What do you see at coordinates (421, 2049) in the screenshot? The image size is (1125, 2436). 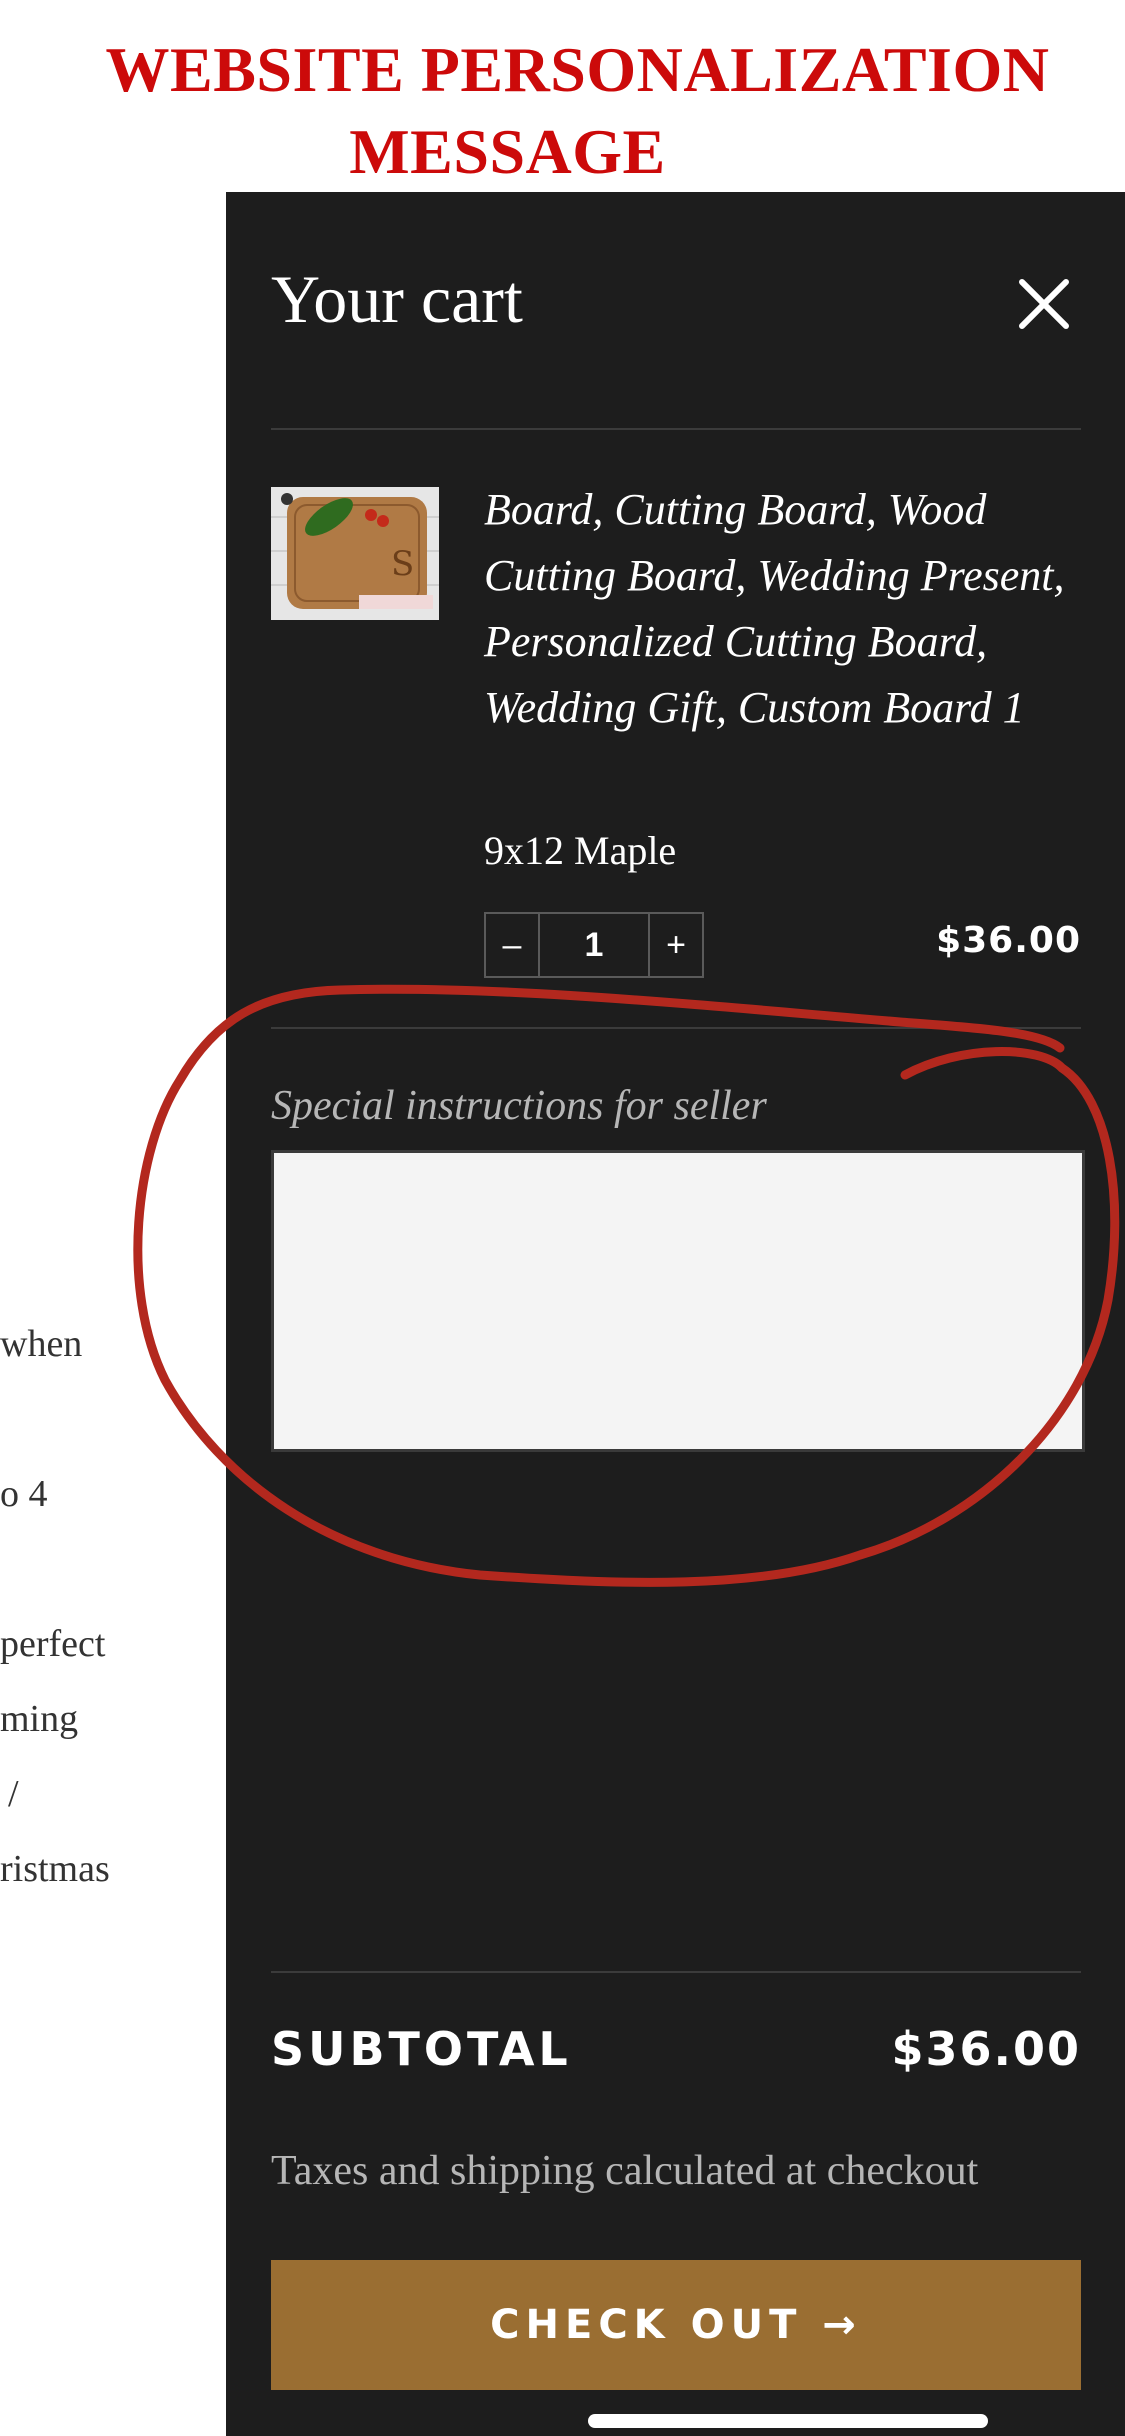 I see `subtotal-label: SUBTOTAL` at bounding box center [421, 2049].